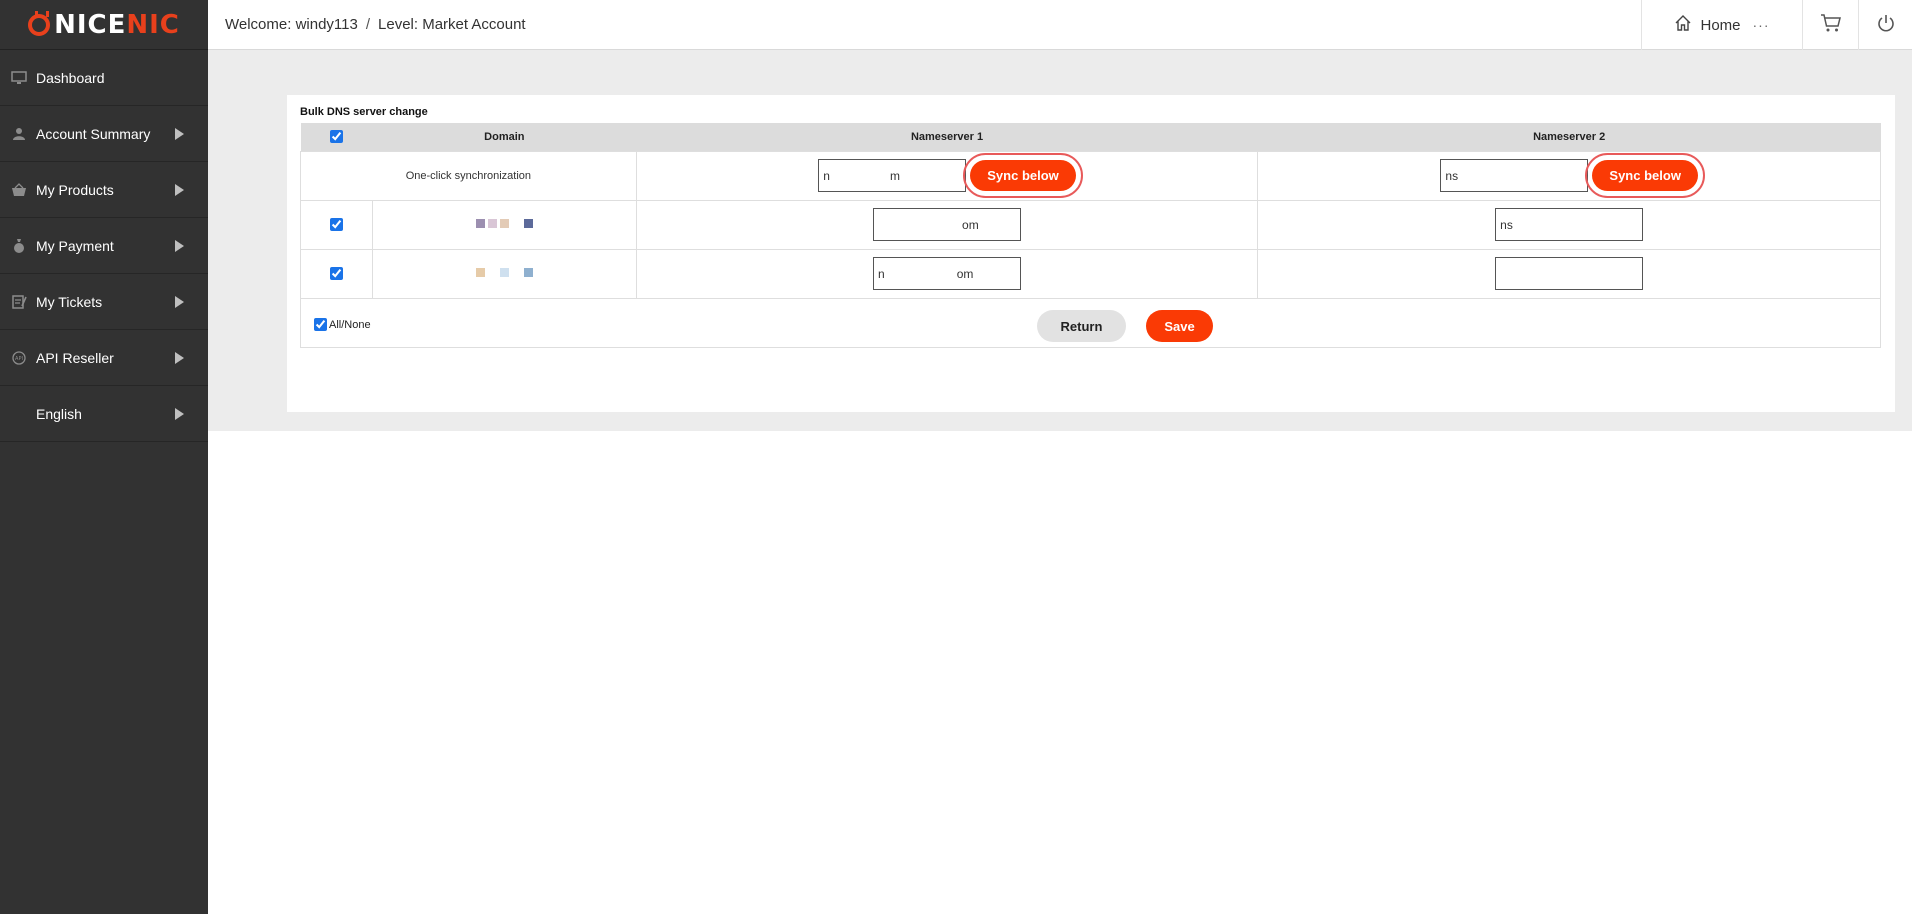  I want to click on home-button: Home ···, so click(1721, 25).